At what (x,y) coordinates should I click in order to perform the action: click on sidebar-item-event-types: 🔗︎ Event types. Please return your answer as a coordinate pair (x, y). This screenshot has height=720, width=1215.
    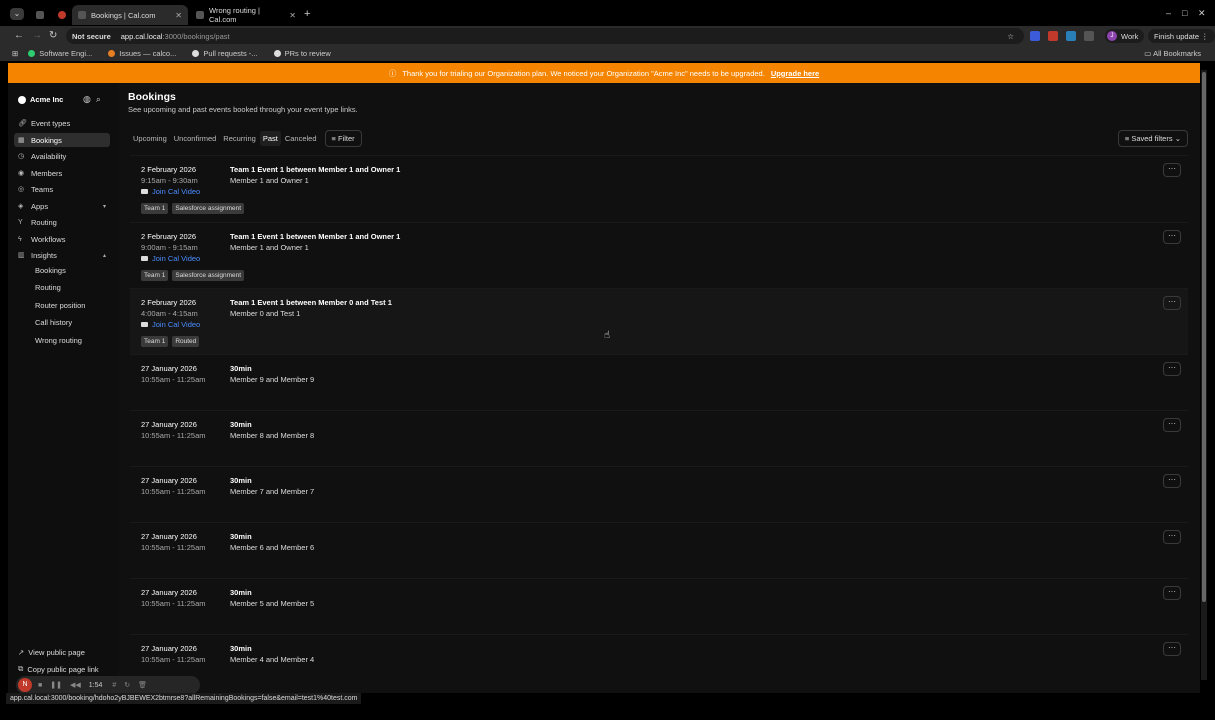
    Looking at the image, I should click on (62, 123).